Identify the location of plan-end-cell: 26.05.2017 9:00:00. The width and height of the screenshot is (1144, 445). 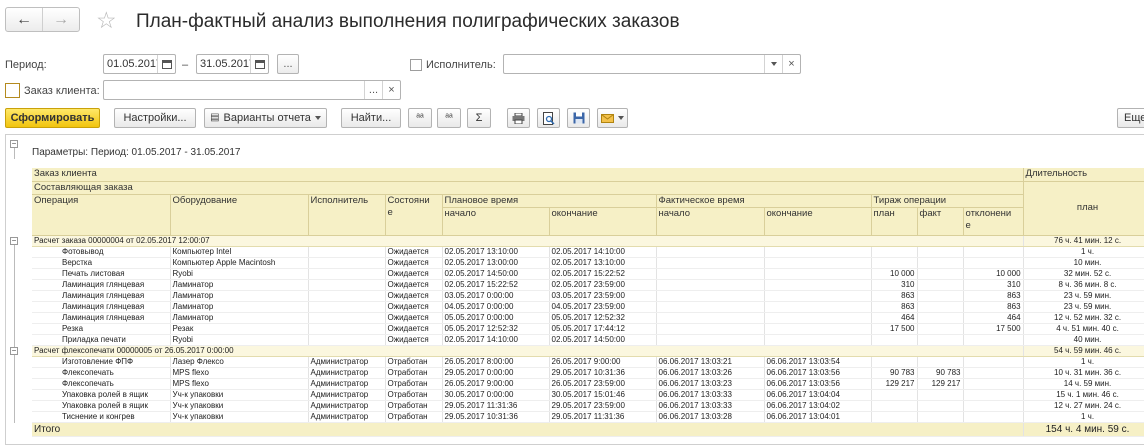
(603, 362).